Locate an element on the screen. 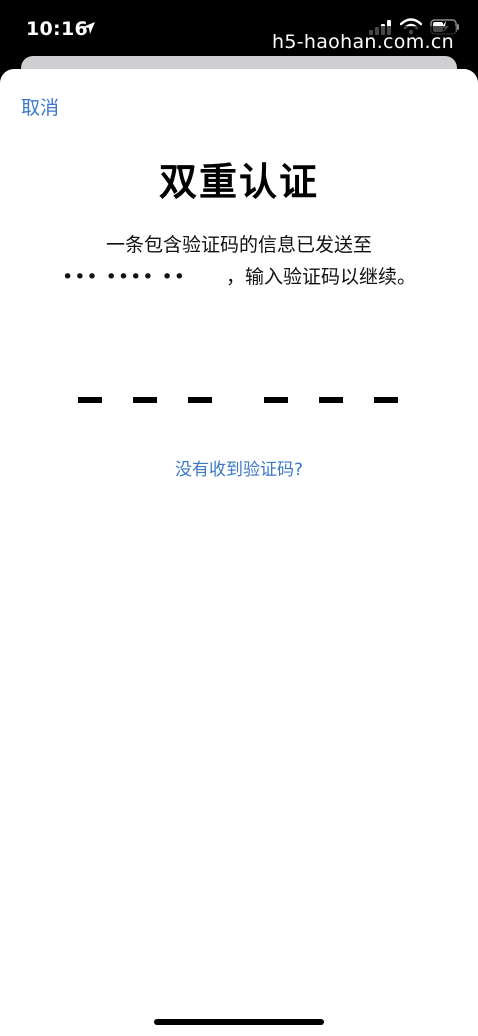 This screenshot has width=478, height=1036. verification-message: 一条包含验证码的信息已发送至 ••• •••• •• ，输入验证码以继续。 is located at coordinates (239, 261).